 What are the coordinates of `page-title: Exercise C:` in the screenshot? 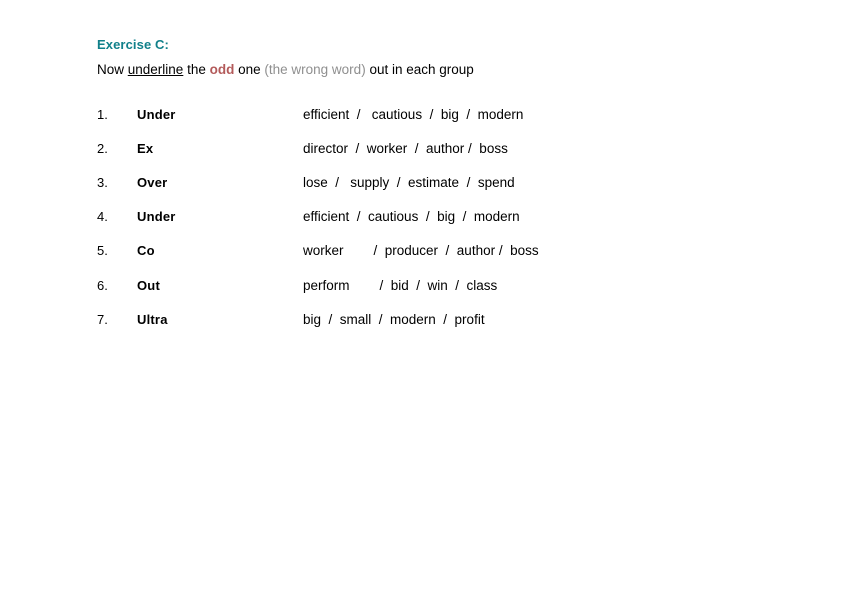 It's located at (133, 44).